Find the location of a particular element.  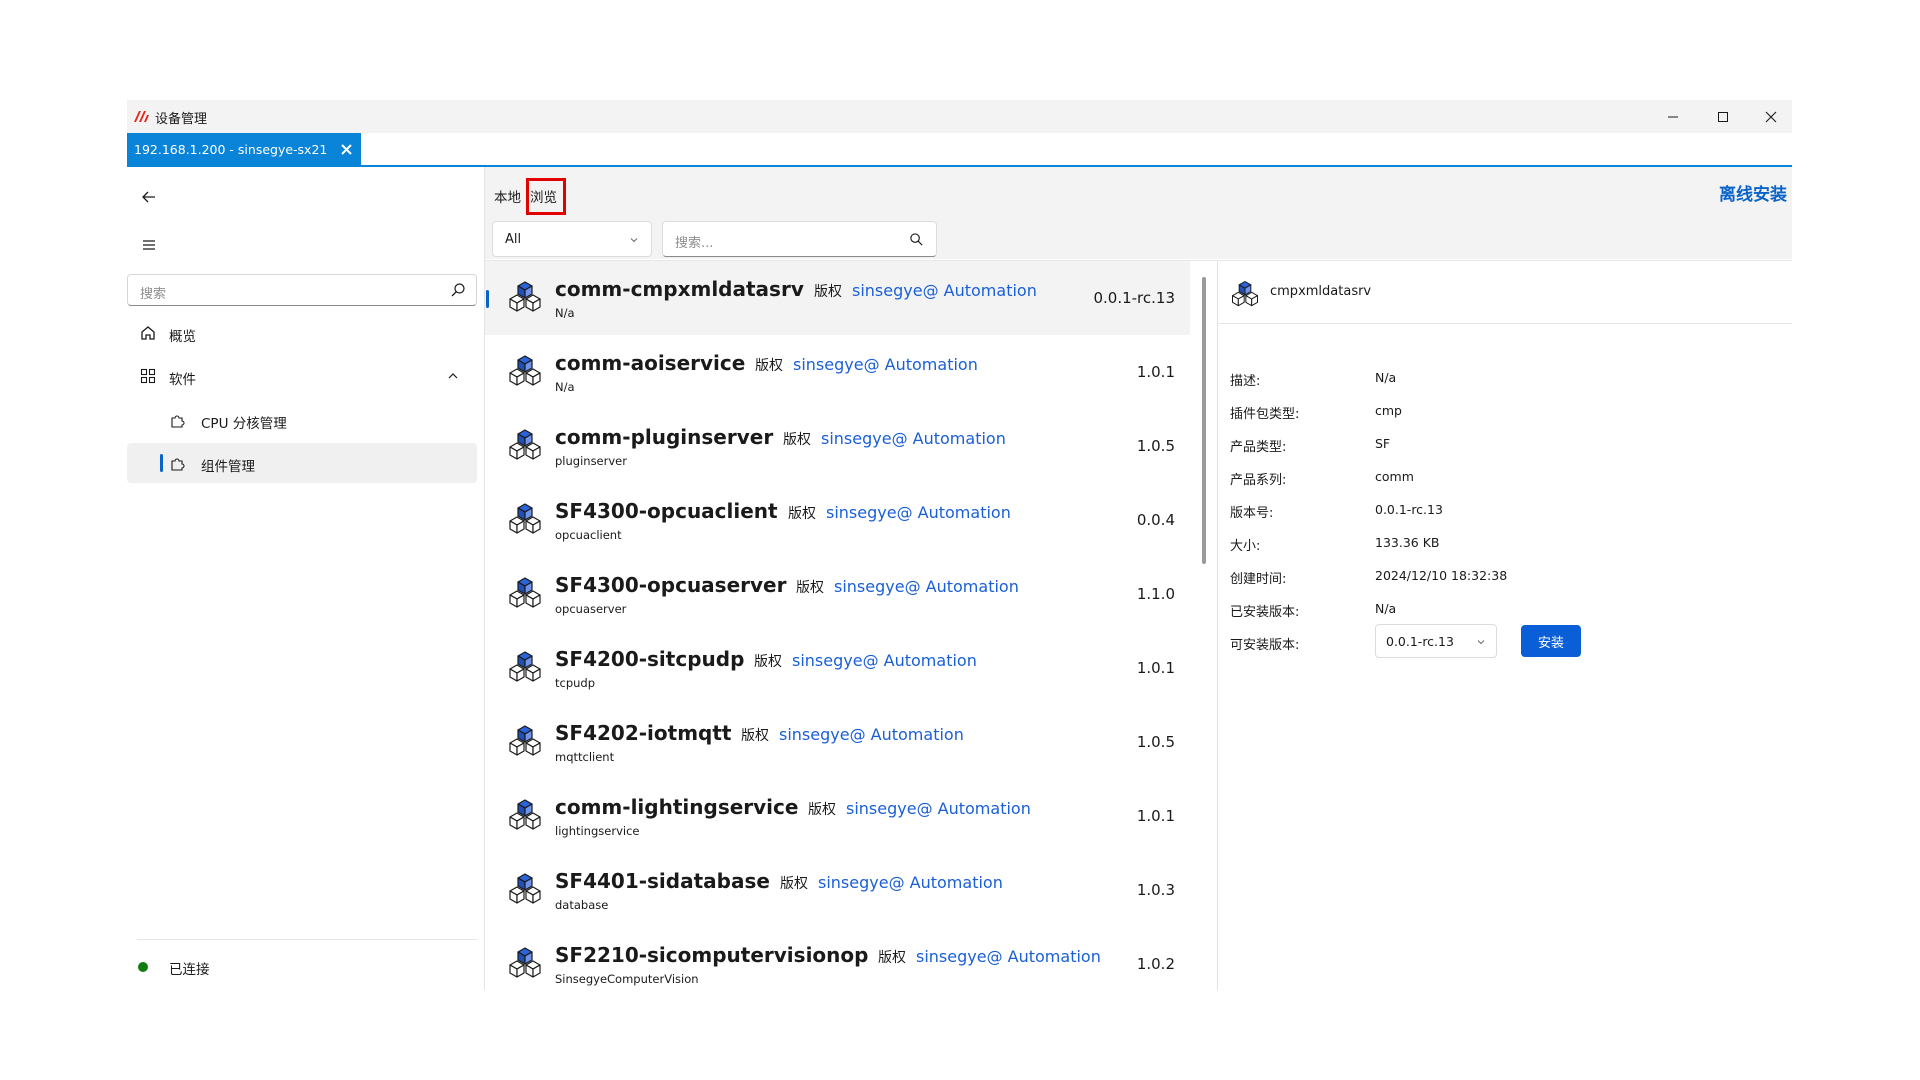

installable-version-select: 0.0.1-rc.13 is located at coordinates (1436, 641).